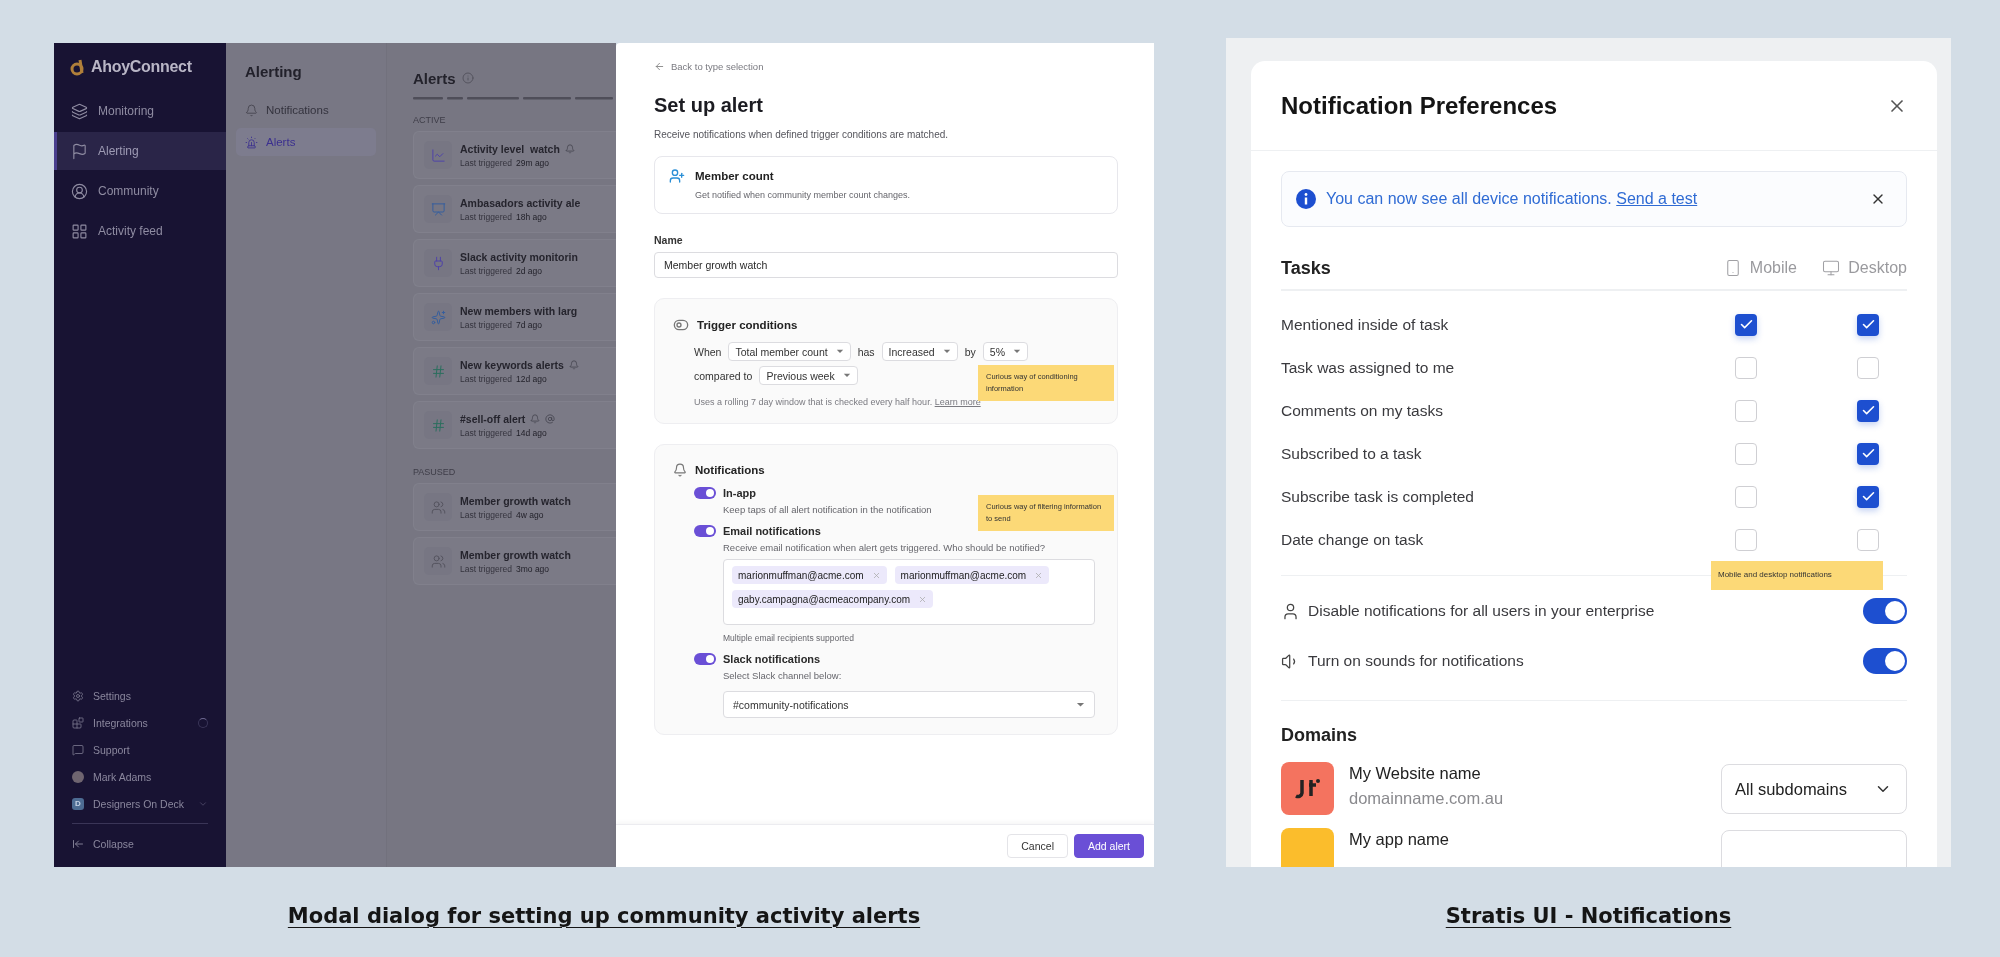 The image size is (2000, 957). Describe the element at coordinates (1482, 611) in the screenshot. I see `setting-label: Disable notifications for all users in your enterprise` at that location.